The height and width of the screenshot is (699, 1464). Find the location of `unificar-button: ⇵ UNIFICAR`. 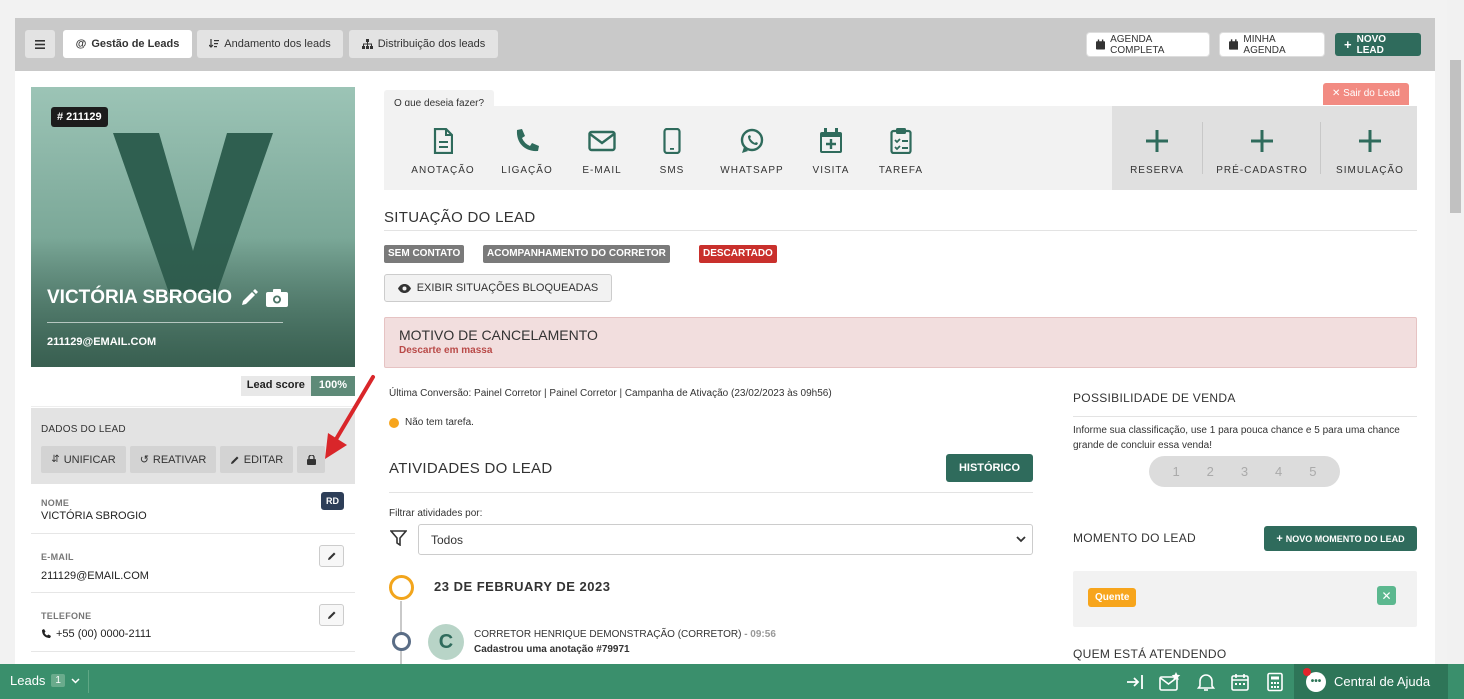

unificar-button: ⇵ UNIFICAR is located at coordinates (83, 459).